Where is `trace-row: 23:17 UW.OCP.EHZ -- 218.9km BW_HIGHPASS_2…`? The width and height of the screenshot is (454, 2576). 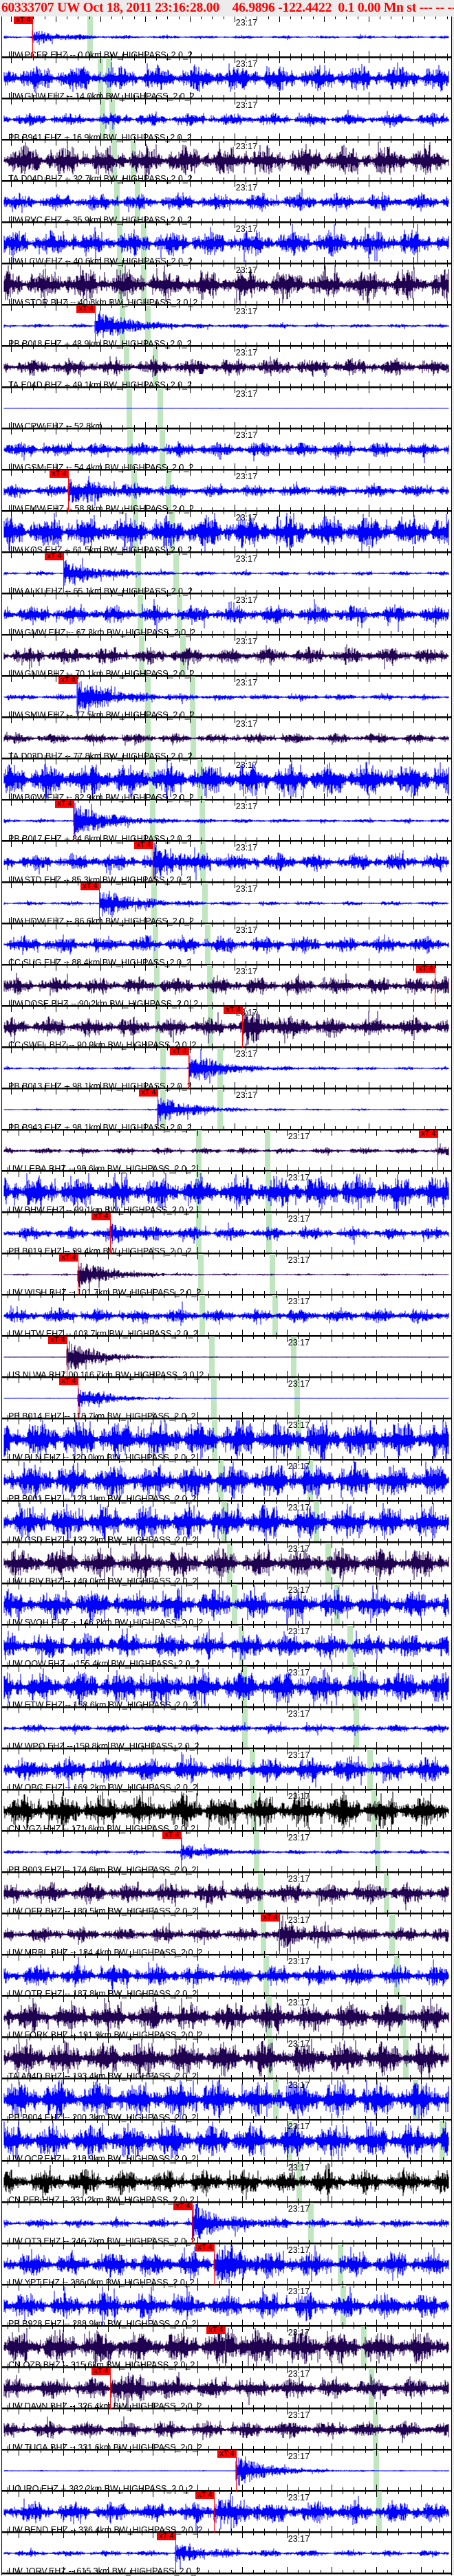
trace-row: 23:17 UW.OCP.EHZ -- 218.9km BW_HIGHPASS_2… is located at coordinates (227, 2142).